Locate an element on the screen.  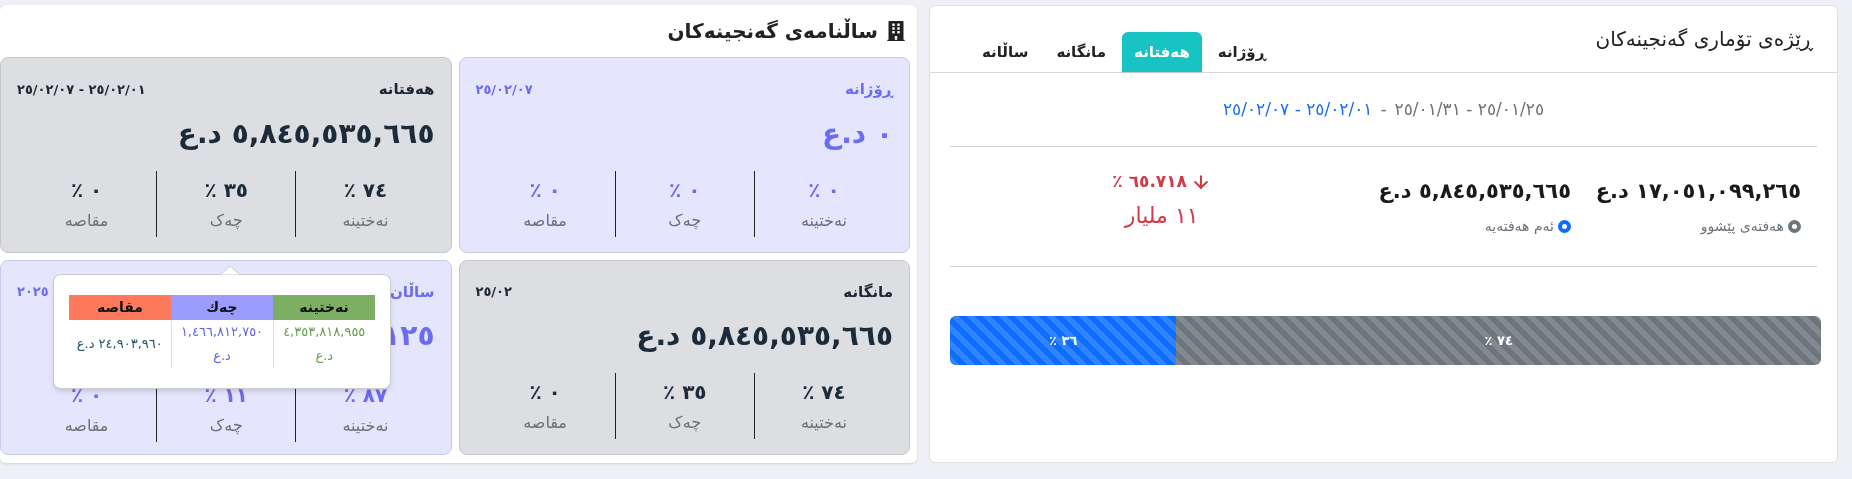
tooltip-value: ٤,٣٥٣,٨١٨,٩٥٥ د.ع is located at coordinates (324, 344).